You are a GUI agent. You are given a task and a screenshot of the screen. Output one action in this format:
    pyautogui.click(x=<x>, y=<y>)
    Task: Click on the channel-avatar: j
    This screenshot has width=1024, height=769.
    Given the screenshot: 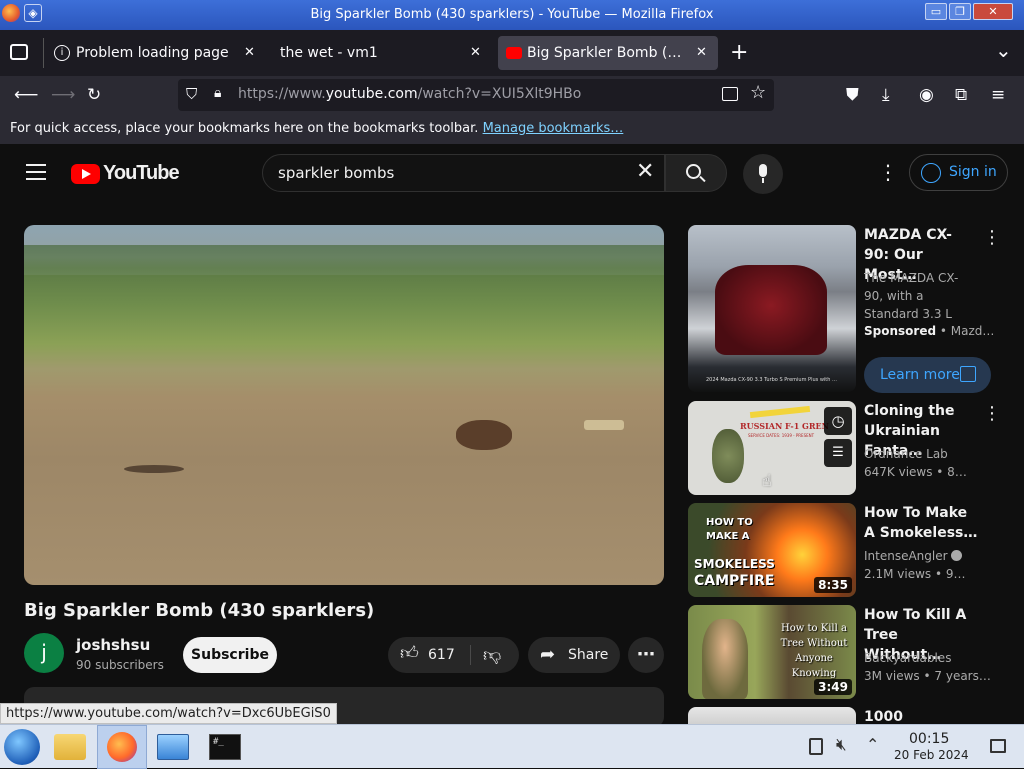 What is the action you would take?
    pyautogui.click(x=44, y=653)
    